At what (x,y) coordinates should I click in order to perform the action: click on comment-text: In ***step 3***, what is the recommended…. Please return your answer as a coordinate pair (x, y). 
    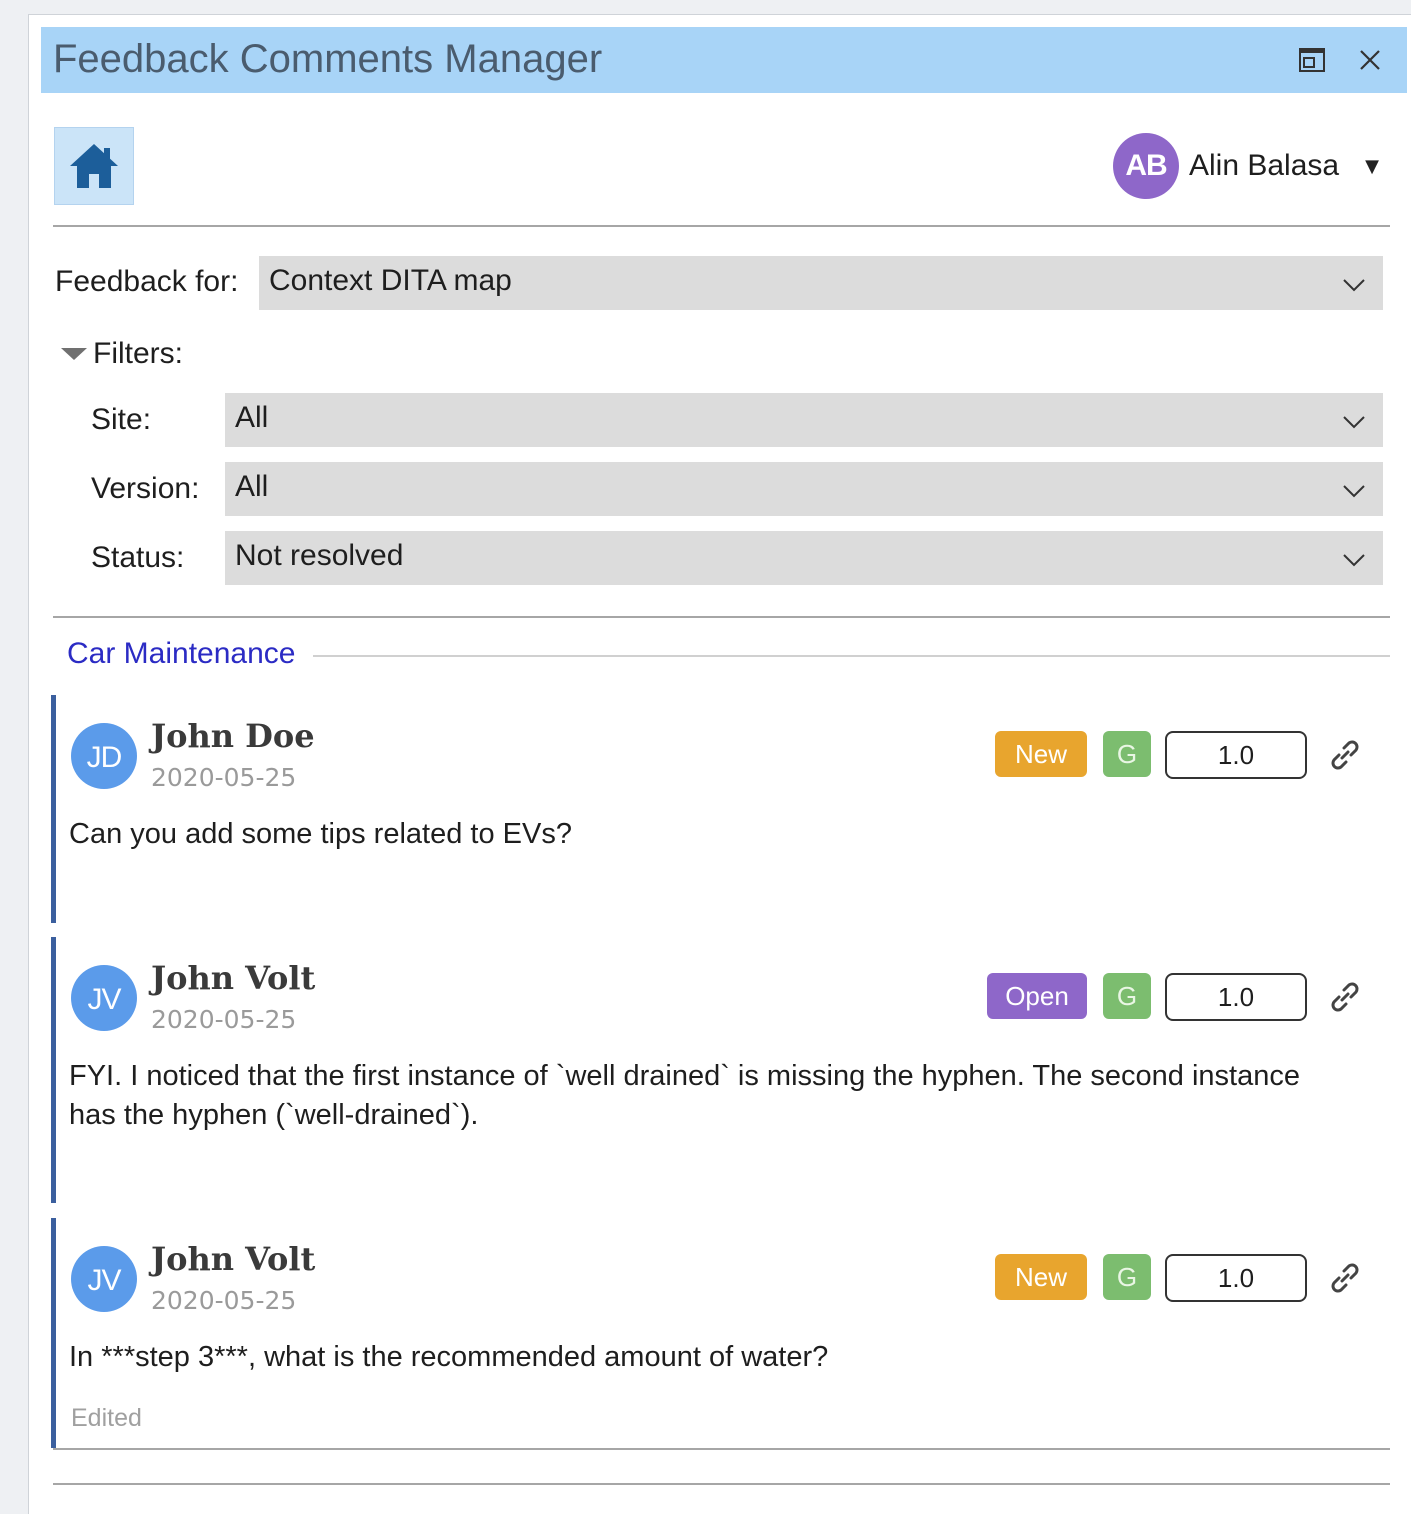
    Looking at the image, I should click on (449, 1357).